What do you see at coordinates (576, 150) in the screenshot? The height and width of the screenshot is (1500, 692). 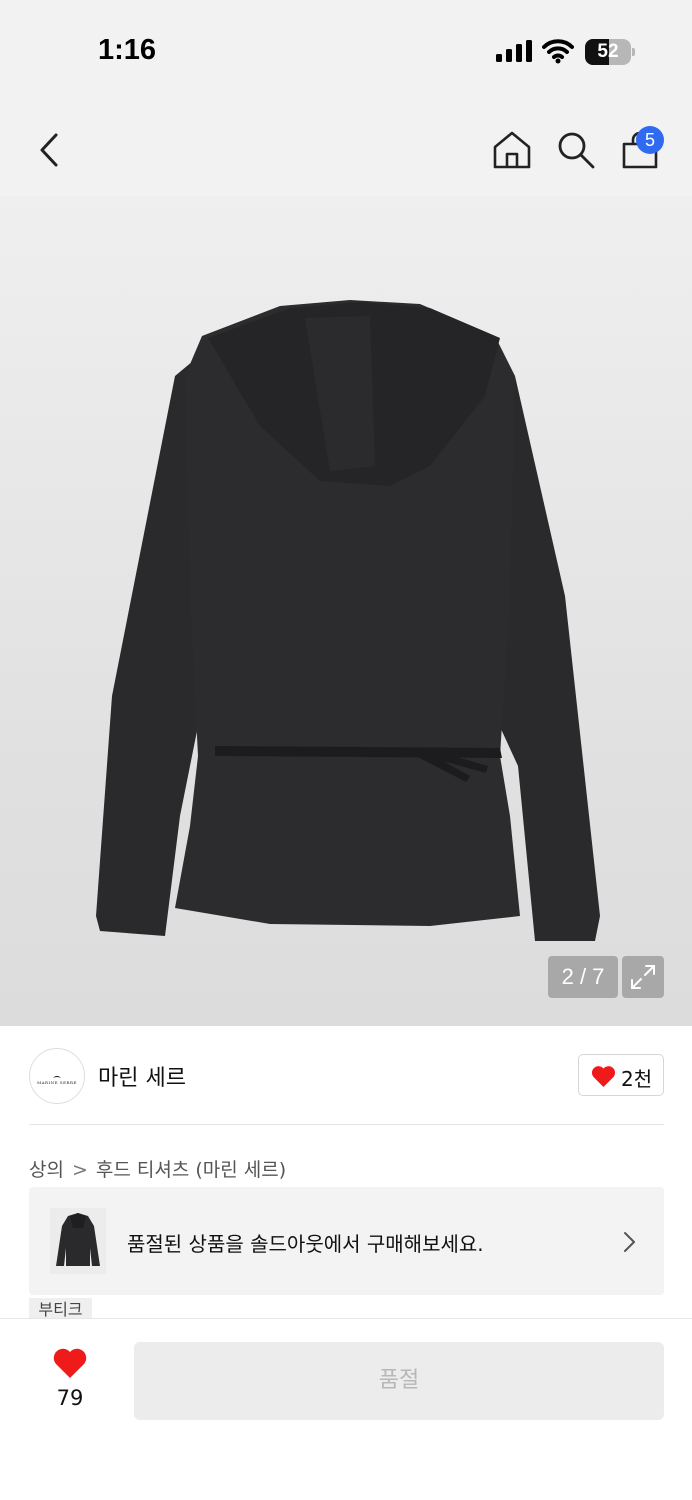 I see `search-icon` at bounding box center [576, 150].